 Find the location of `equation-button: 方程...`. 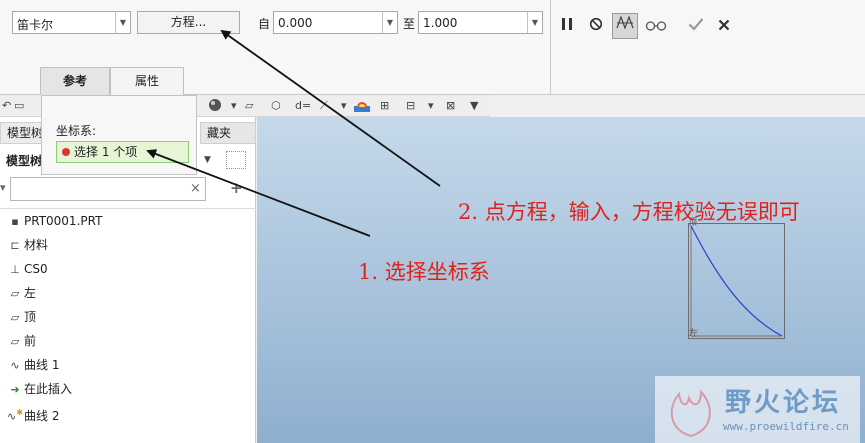

equation-button: 方程... is located at coordinates (188, 22).